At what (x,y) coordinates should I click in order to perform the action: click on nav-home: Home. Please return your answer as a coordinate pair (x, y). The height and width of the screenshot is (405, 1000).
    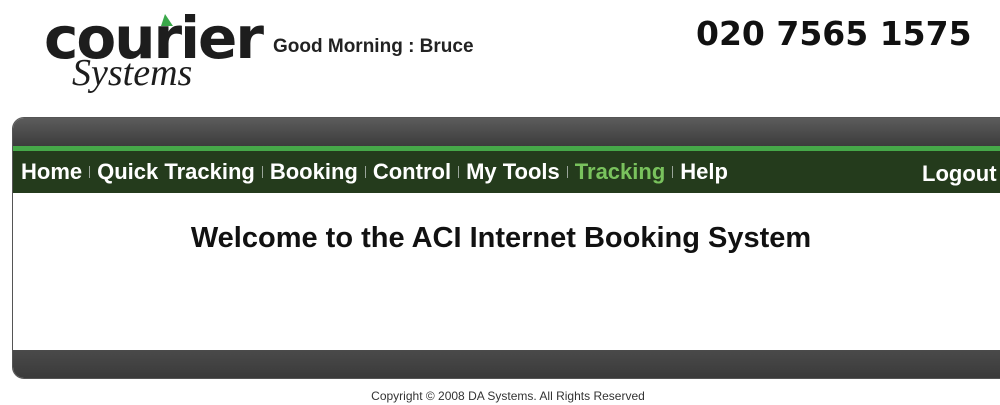
    Looking at the image, I should click on (51, 172).